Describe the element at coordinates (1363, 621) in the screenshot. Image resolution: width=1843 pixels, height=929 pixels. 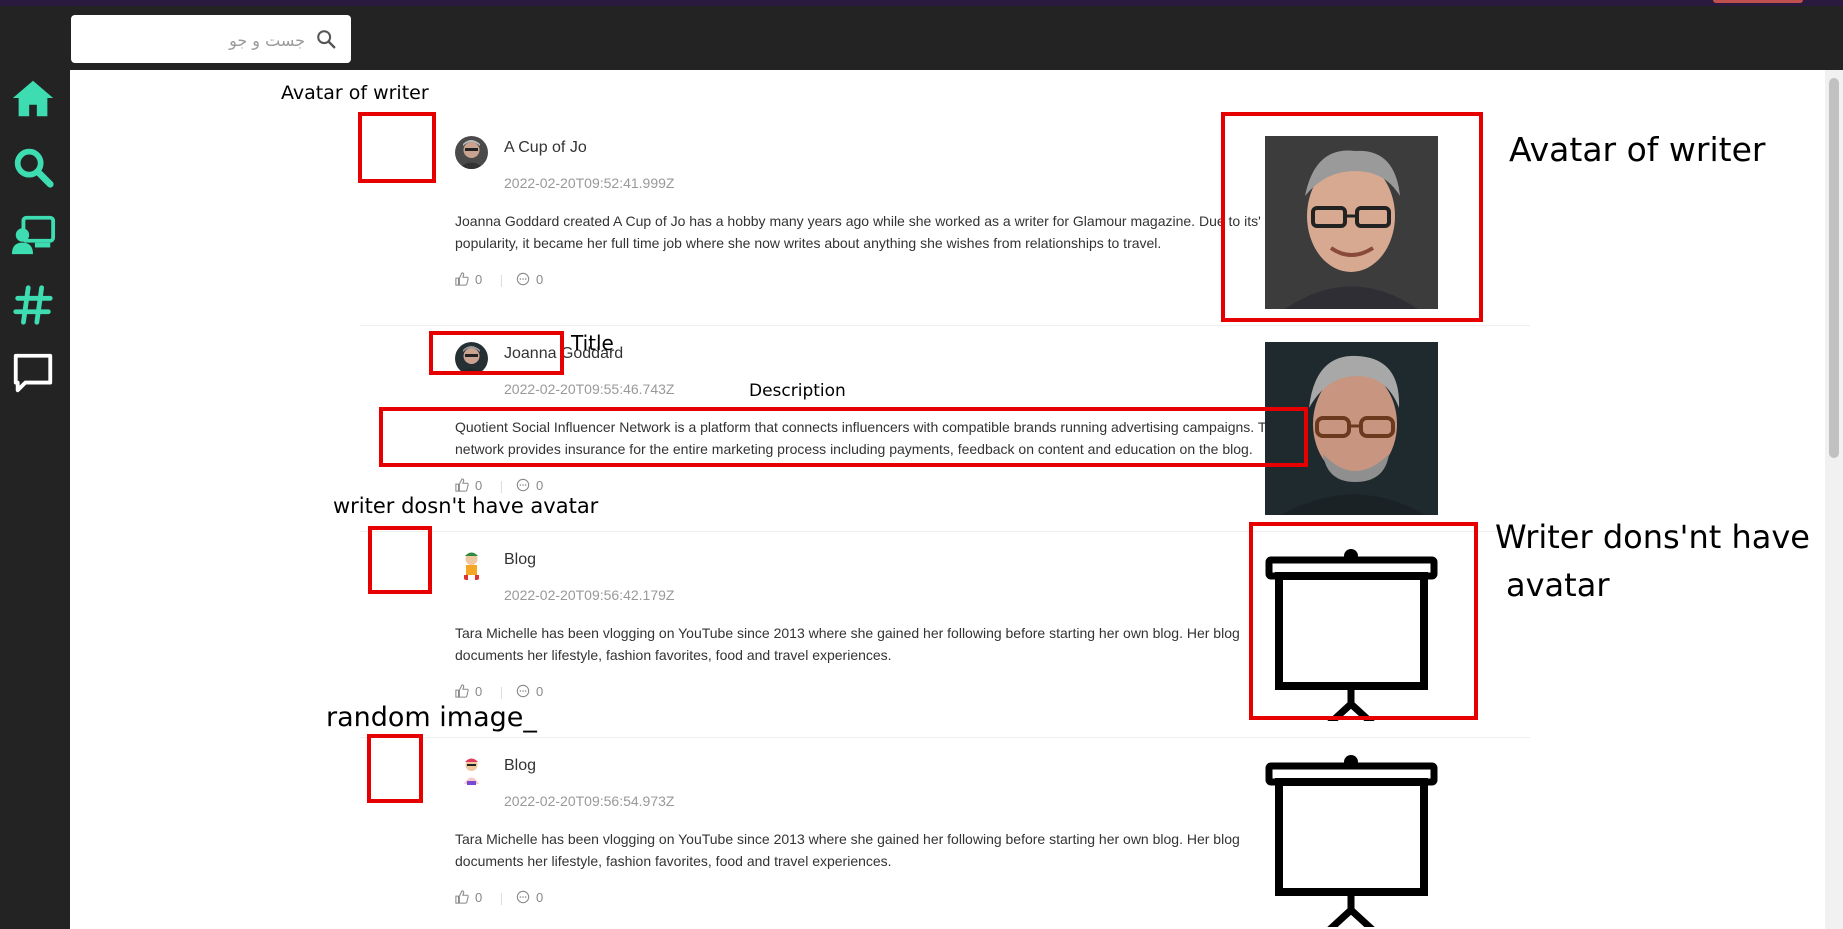
I see `annotation-box-no-avatar-image` at that location.